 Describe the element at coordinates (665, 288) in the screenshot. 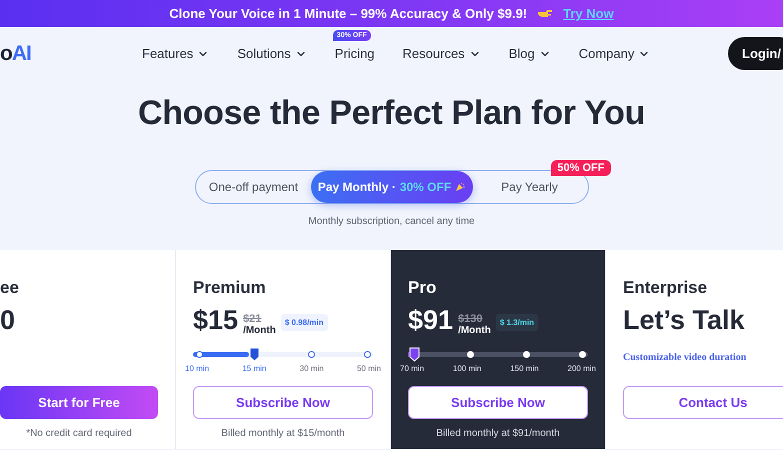

I see `plan-name: Enterprise` at that location.